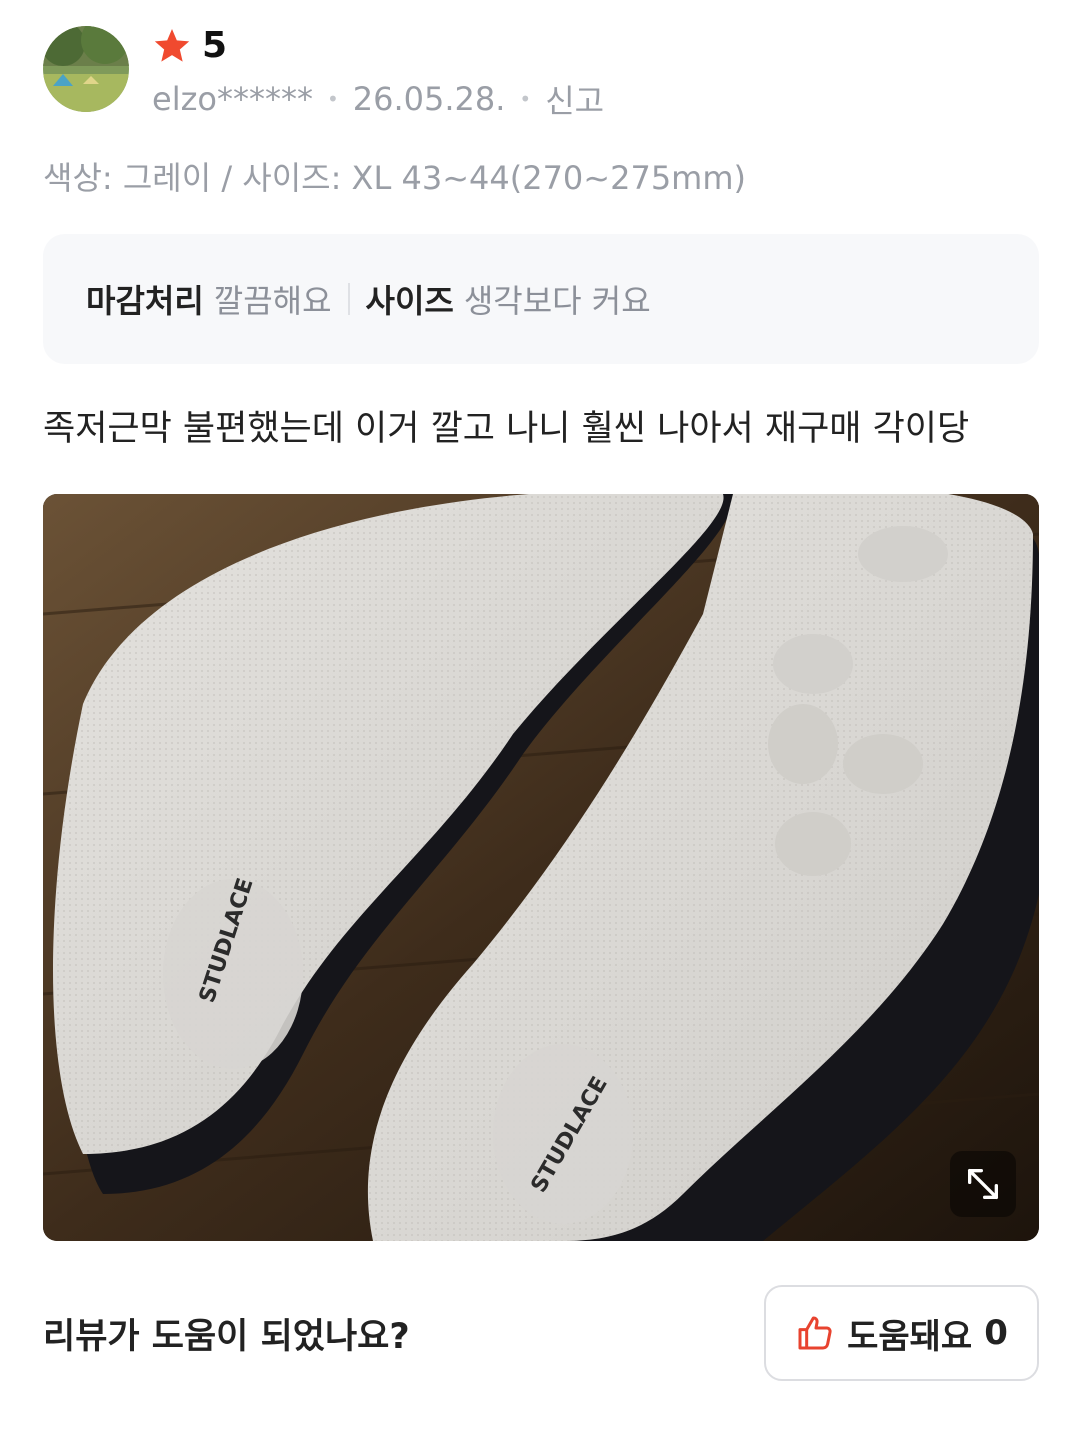 This screenshot has width=1080, height=1437. Describe the element at coordinates (86, 69) in the screenshot. I see `user-avatar` at that location.